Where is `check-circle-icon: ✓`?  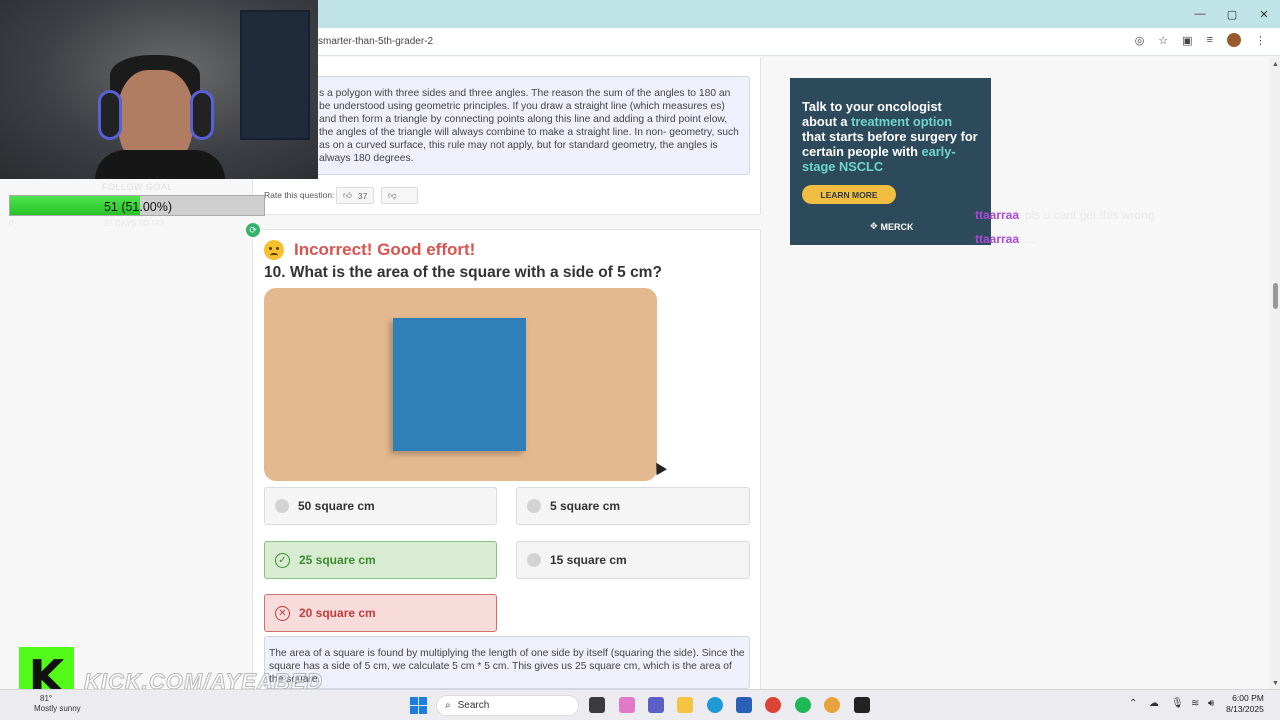 check-circle-icon: ✓ is located at coordinates (282, 560).